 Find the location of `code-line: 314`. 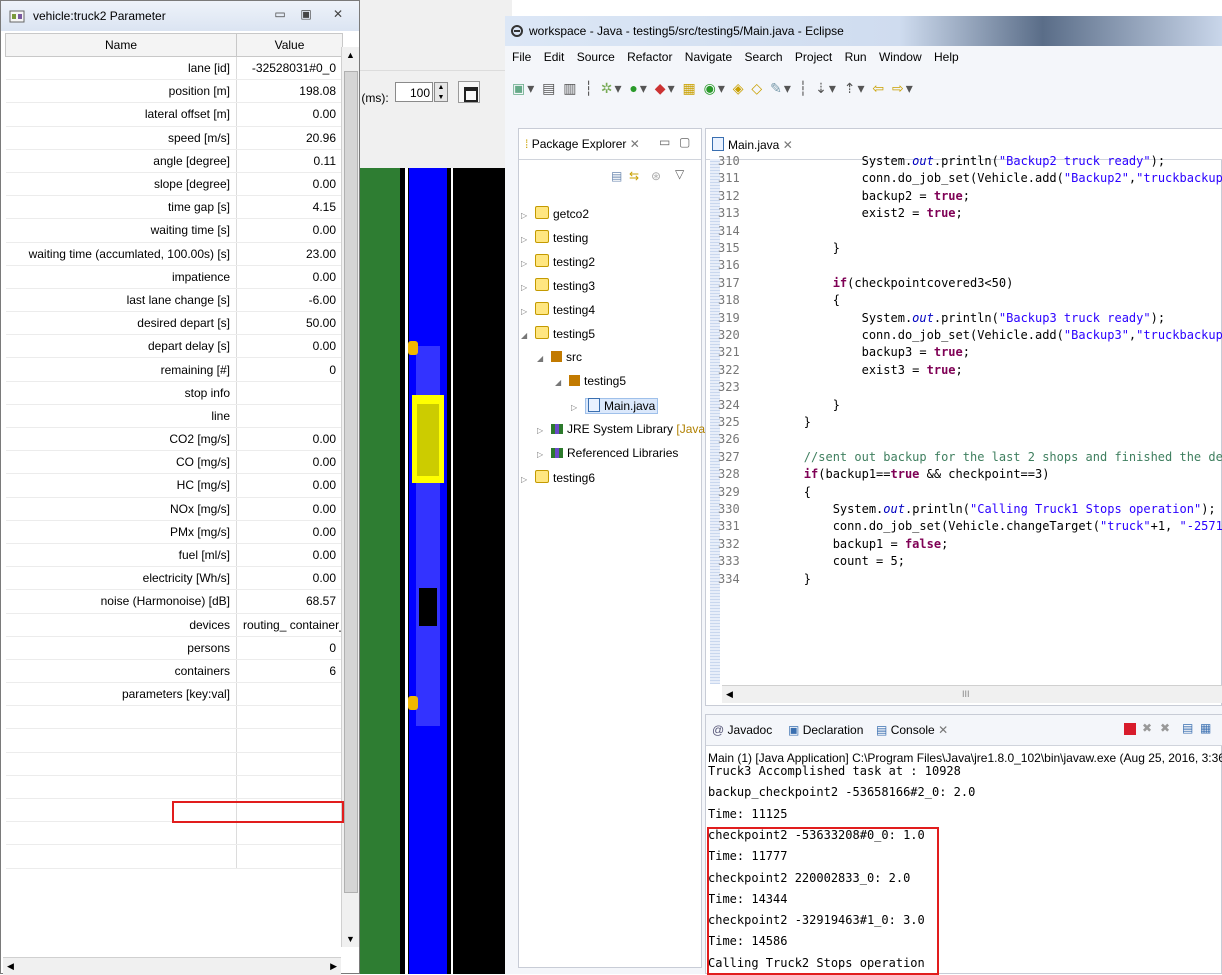

code-line: 314 is located at coordinates (732, 231).